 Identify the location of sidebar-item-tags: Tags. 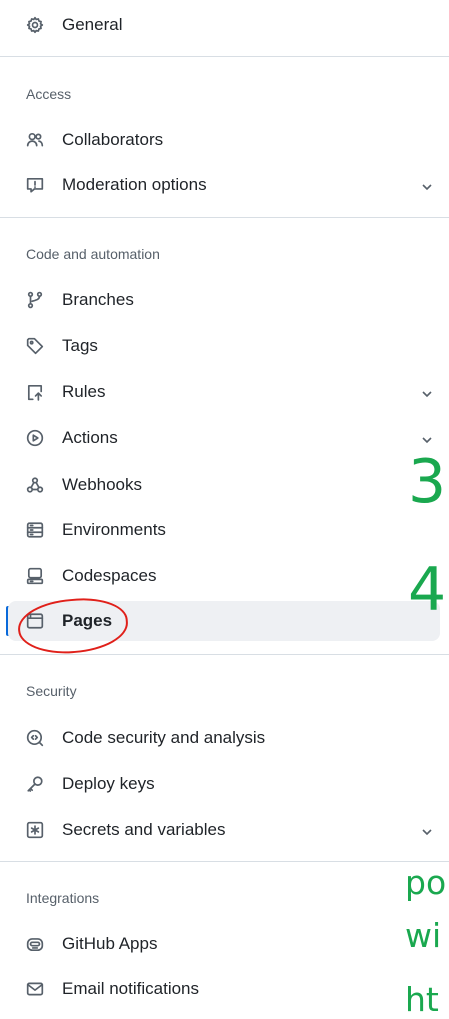
(224, 346).